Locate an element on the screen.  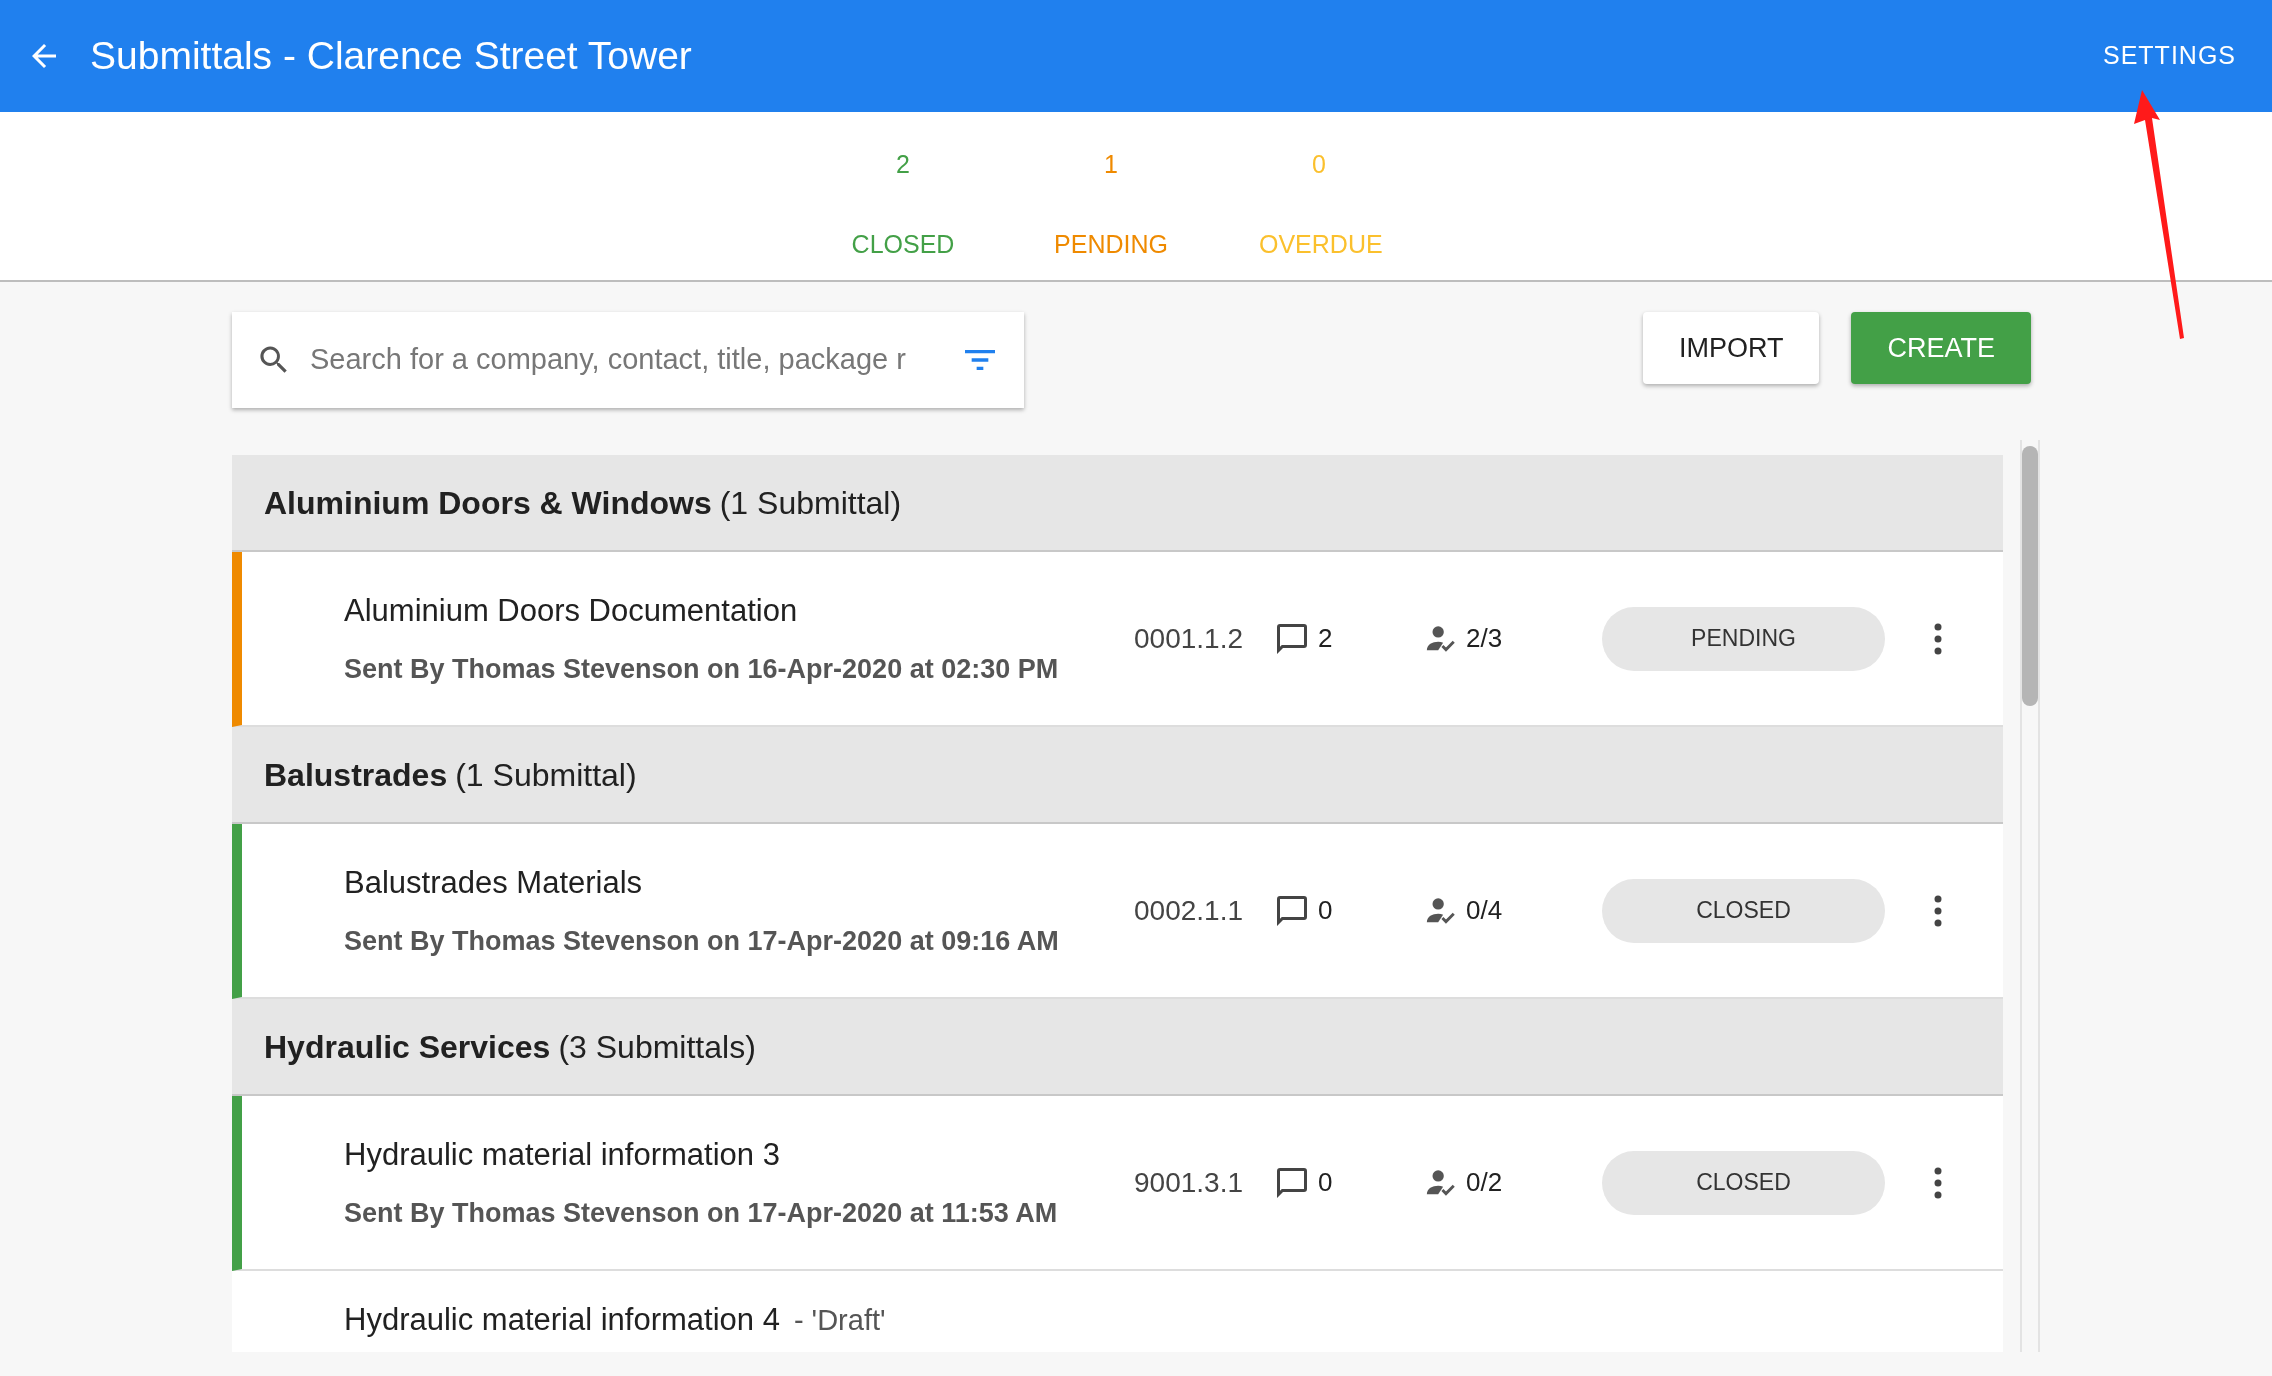
group-name: Aluminium Doors & Windows is located at coordinates (488, 503).